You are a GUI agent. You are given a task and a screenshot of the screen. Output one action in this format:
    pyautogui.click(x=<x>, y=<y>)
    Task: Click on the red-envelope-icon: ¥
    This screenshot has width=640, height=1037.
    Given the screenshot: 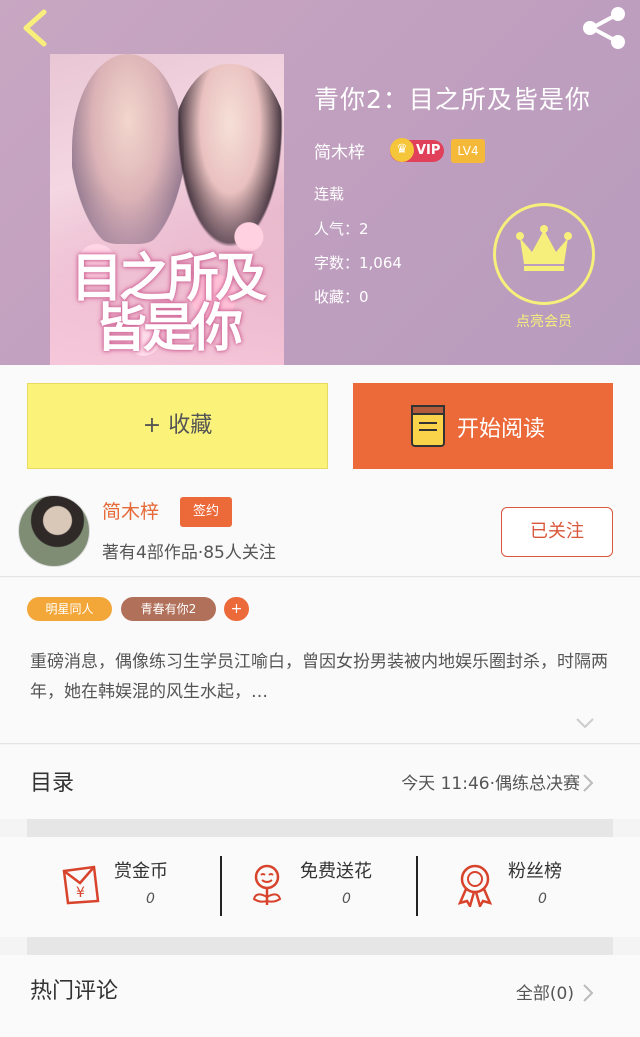 What is the action you would take?
    pyautogui.click(x=81, y=885)
    